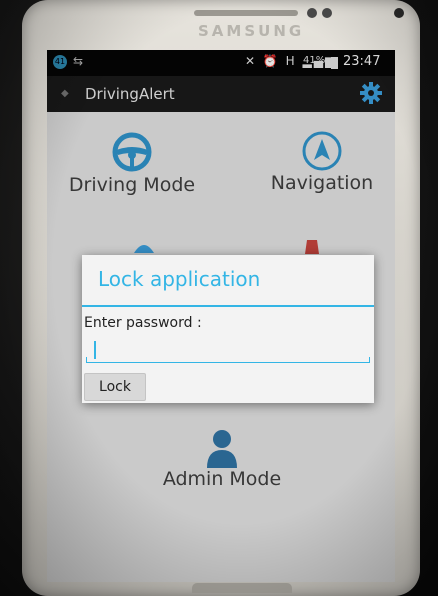  I want to click on dialog-title: Lock application, so click(179, 279).